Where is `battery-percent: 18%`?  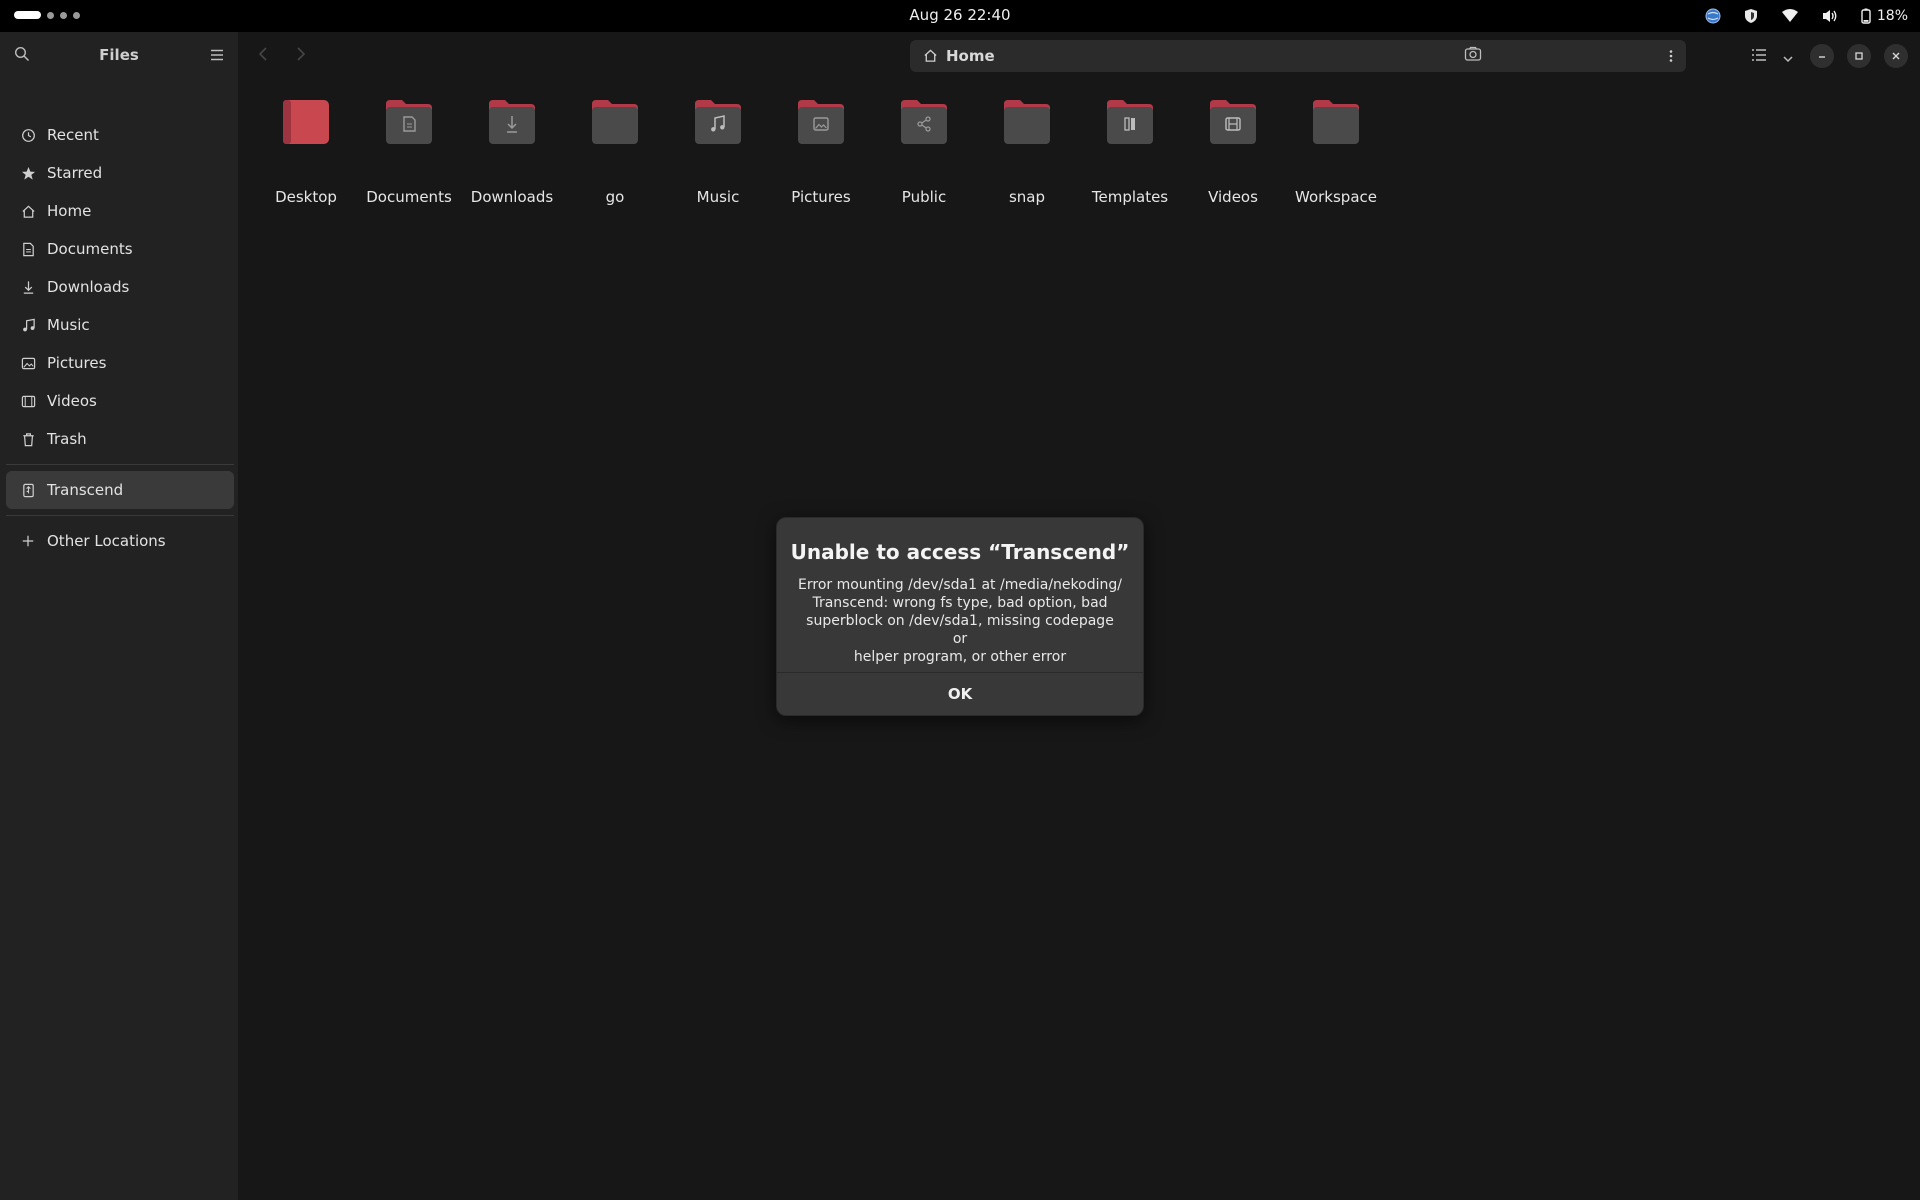 battery-percent: 18% is located at coordinates (1892, 16).